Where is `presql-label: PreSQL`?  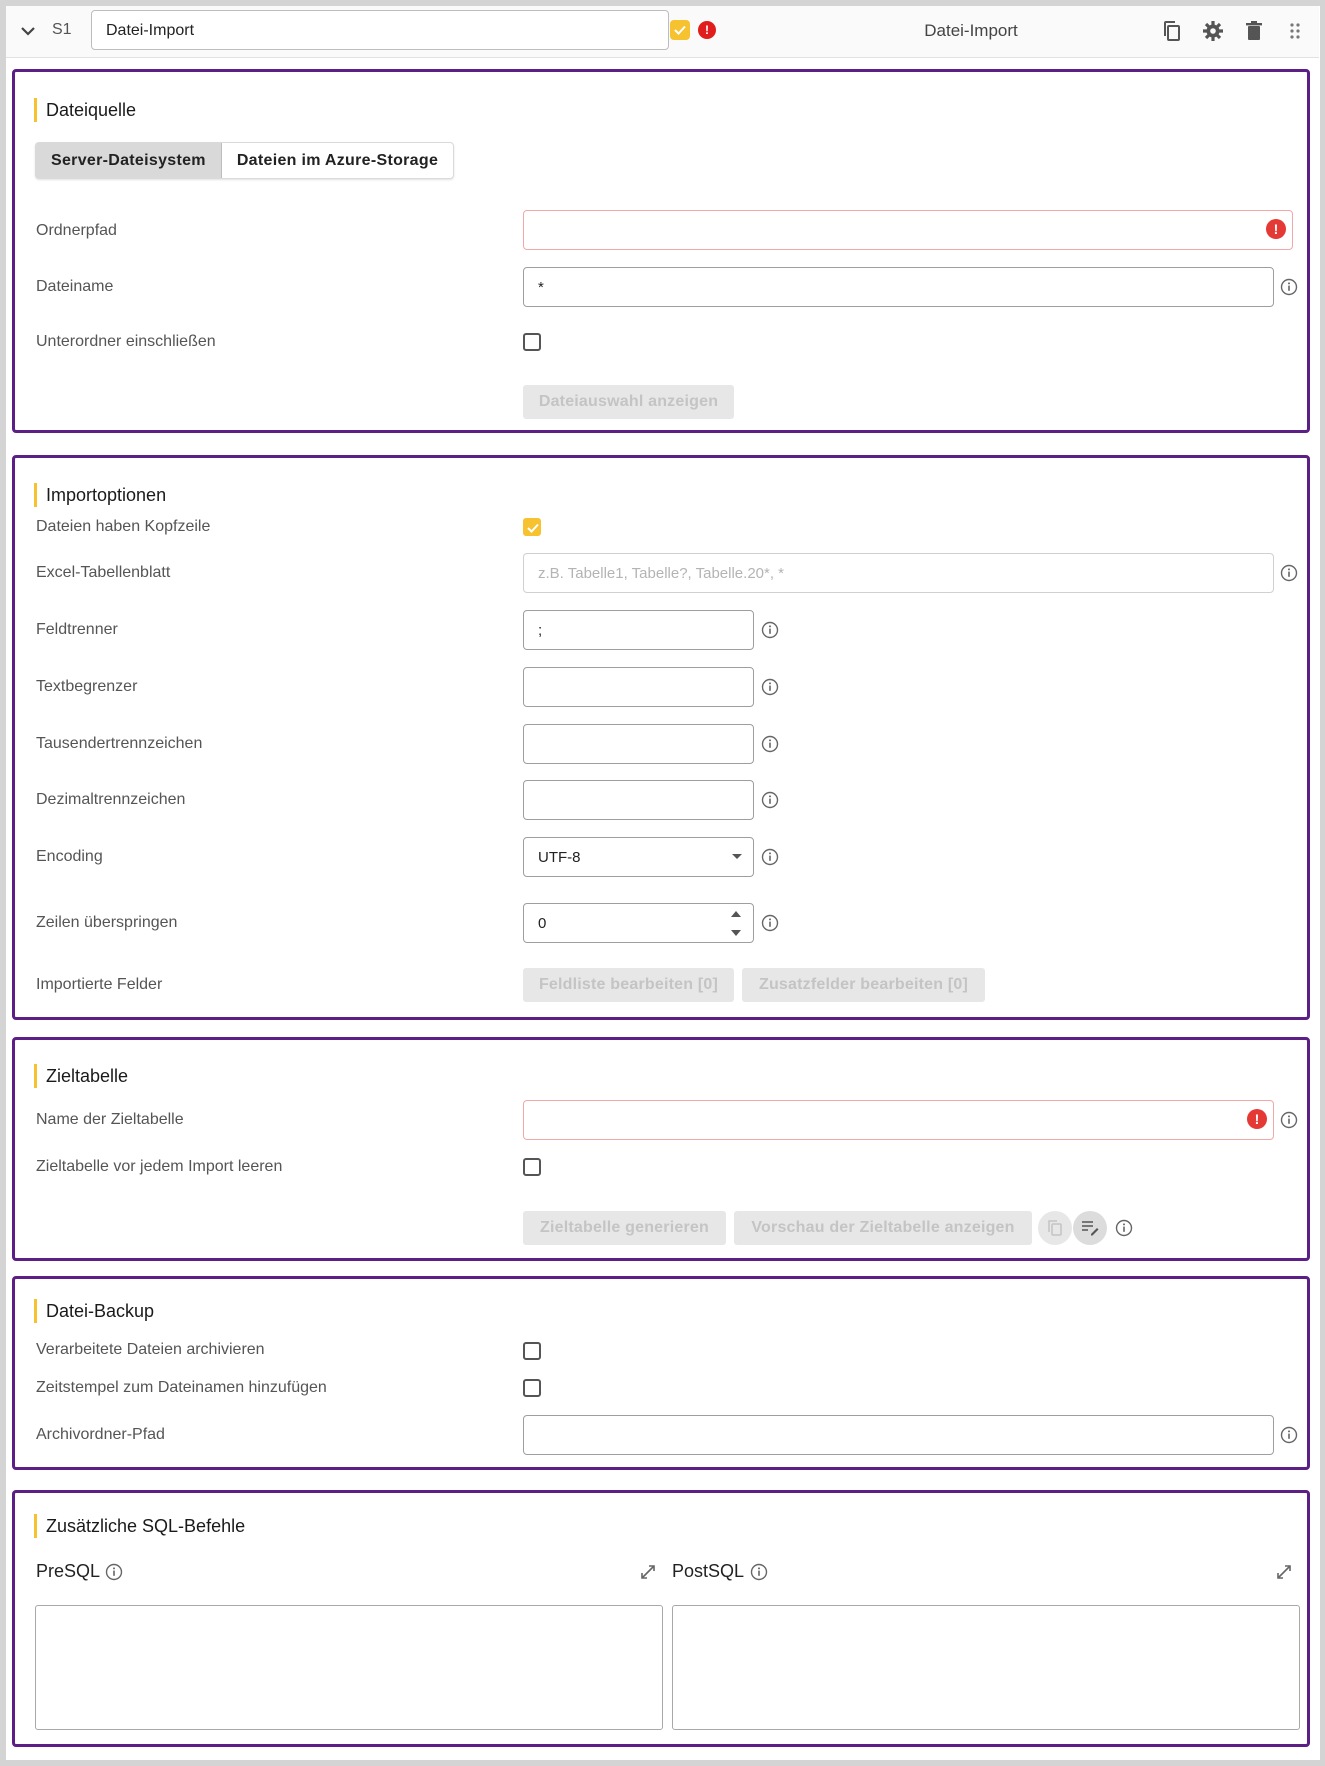 presql-label: PreSQL is located at coordinates (68, 1571).